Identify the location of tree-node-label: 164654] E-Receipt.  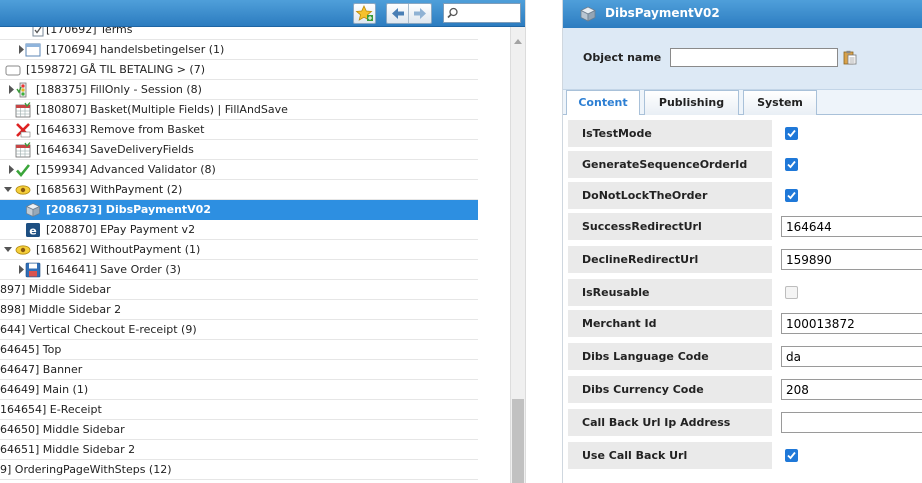
(51, 409).